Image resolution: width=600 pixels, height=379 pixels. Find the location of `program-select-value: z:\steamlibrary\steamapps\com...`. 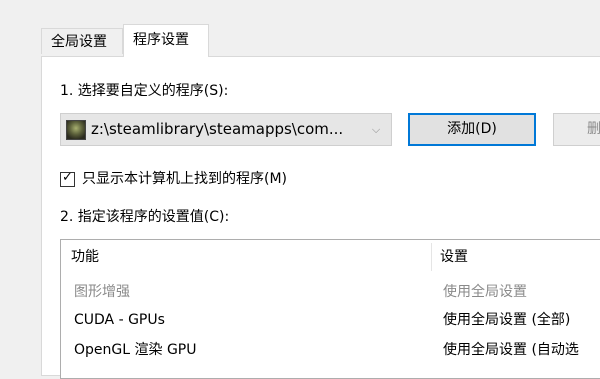

program-select-value: z:\steamlibrary\steamapps\com... is located at coordinates (217, 129).